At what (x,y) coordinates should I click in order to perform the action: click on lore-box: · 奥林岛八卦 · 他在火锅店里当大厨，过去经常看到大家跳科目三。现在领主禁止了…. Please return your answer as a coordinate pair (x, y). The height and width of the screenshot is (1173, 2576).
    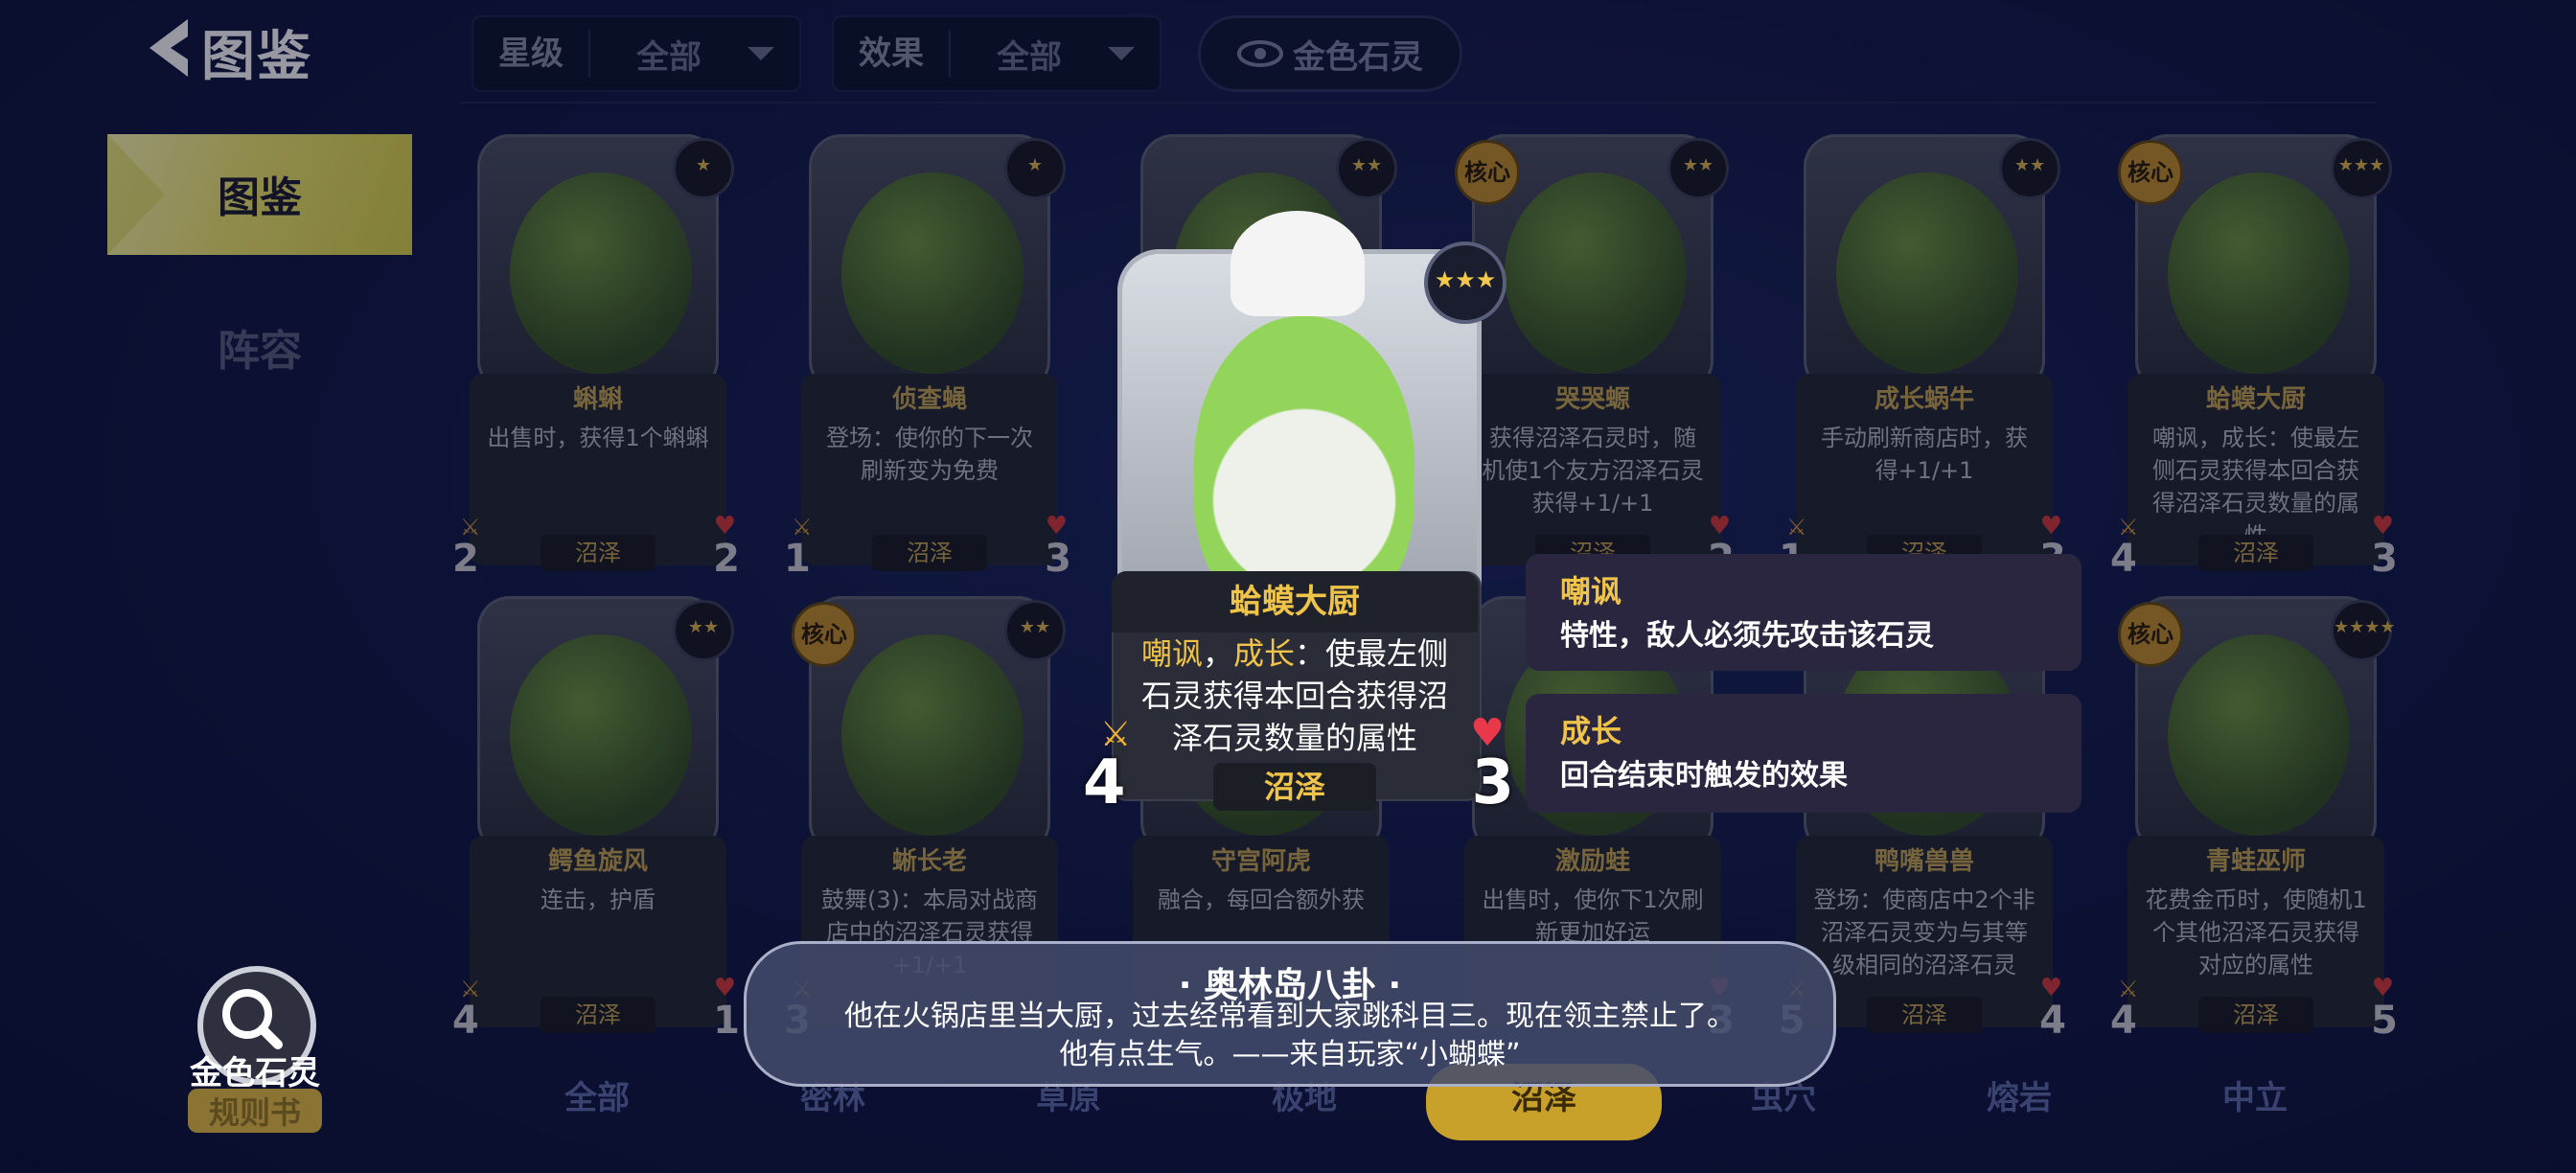
    Looking at the image, I should click on (1290, 1014).